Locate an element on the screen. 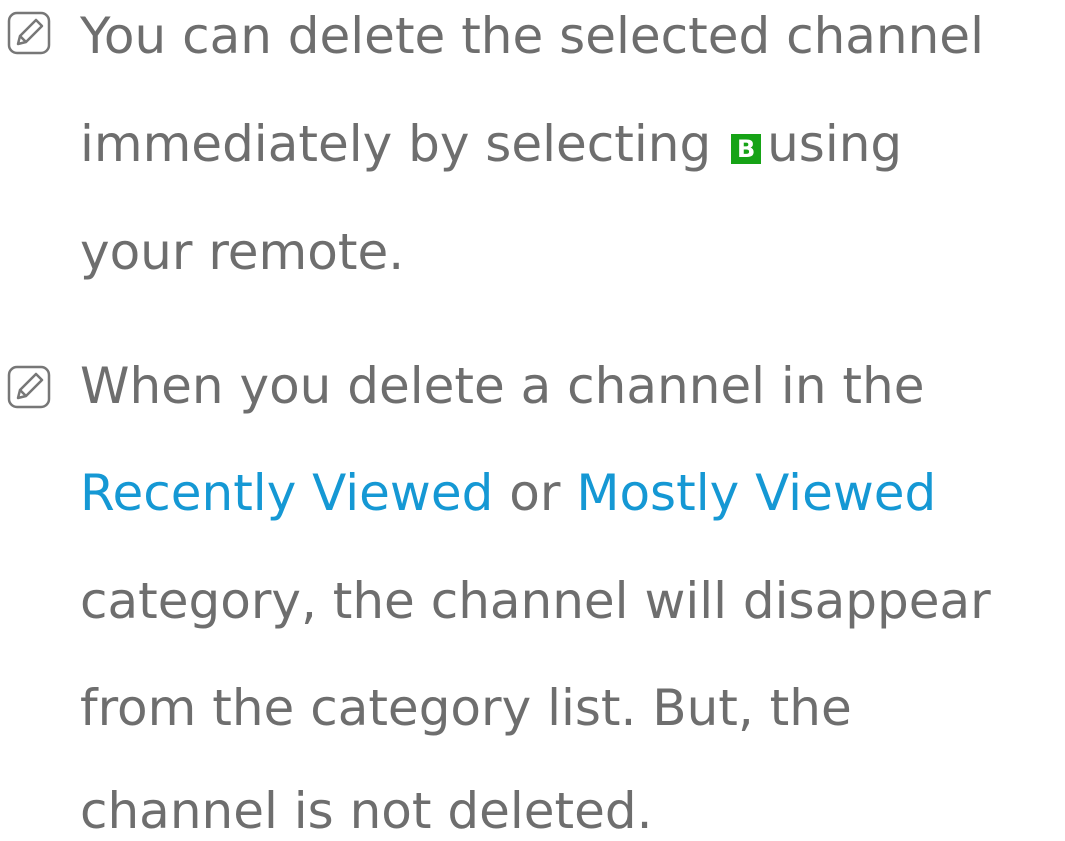 This screenshot has width=1065, height=841. note-2-line-4: from the category list. But, the is located at coordinates (466, 708).